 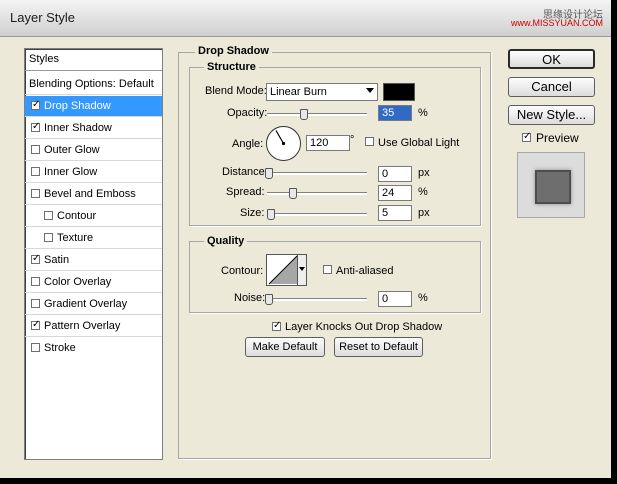 I want to click on reset-to-default-button: Reset to Default, so click(x=378, y=347).